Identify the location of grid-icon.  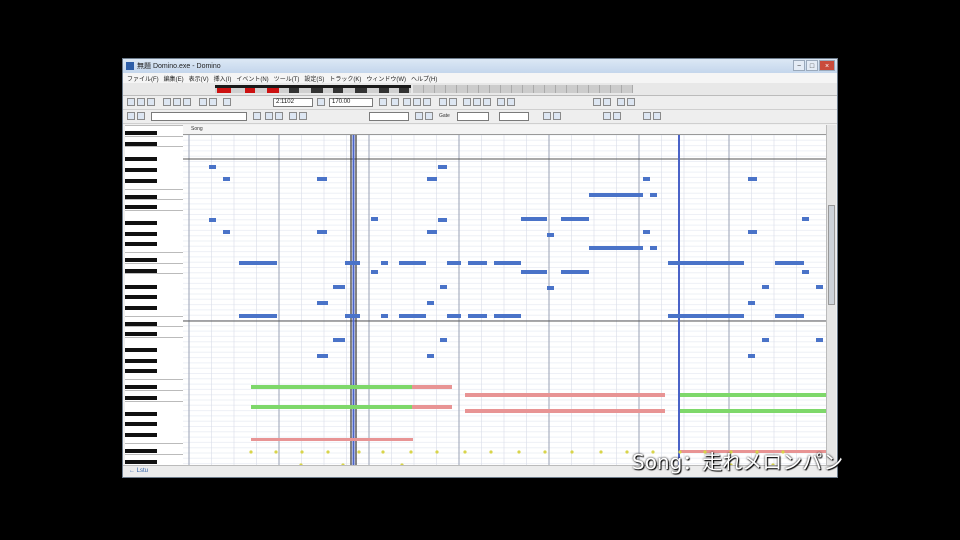
(597, 102).